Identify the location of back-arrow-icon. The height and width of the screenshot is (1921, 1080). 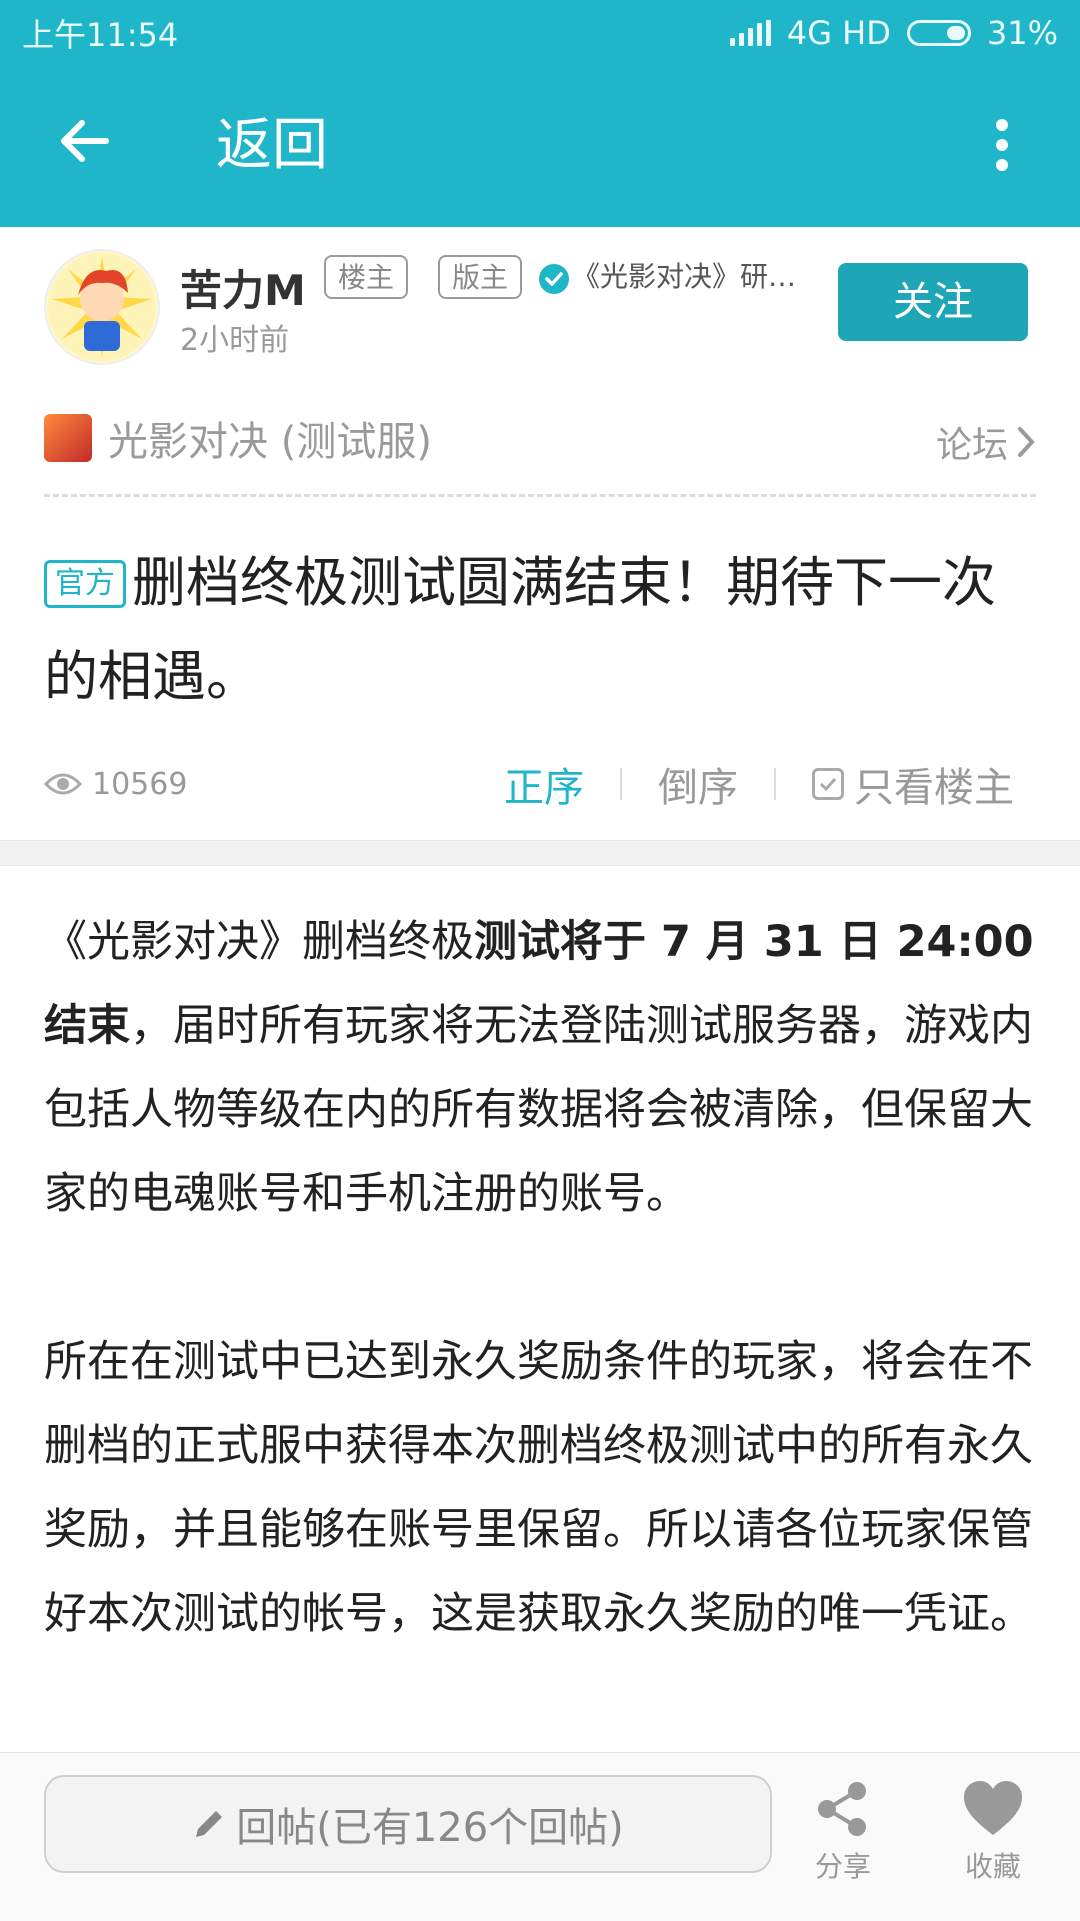
(84, 141).